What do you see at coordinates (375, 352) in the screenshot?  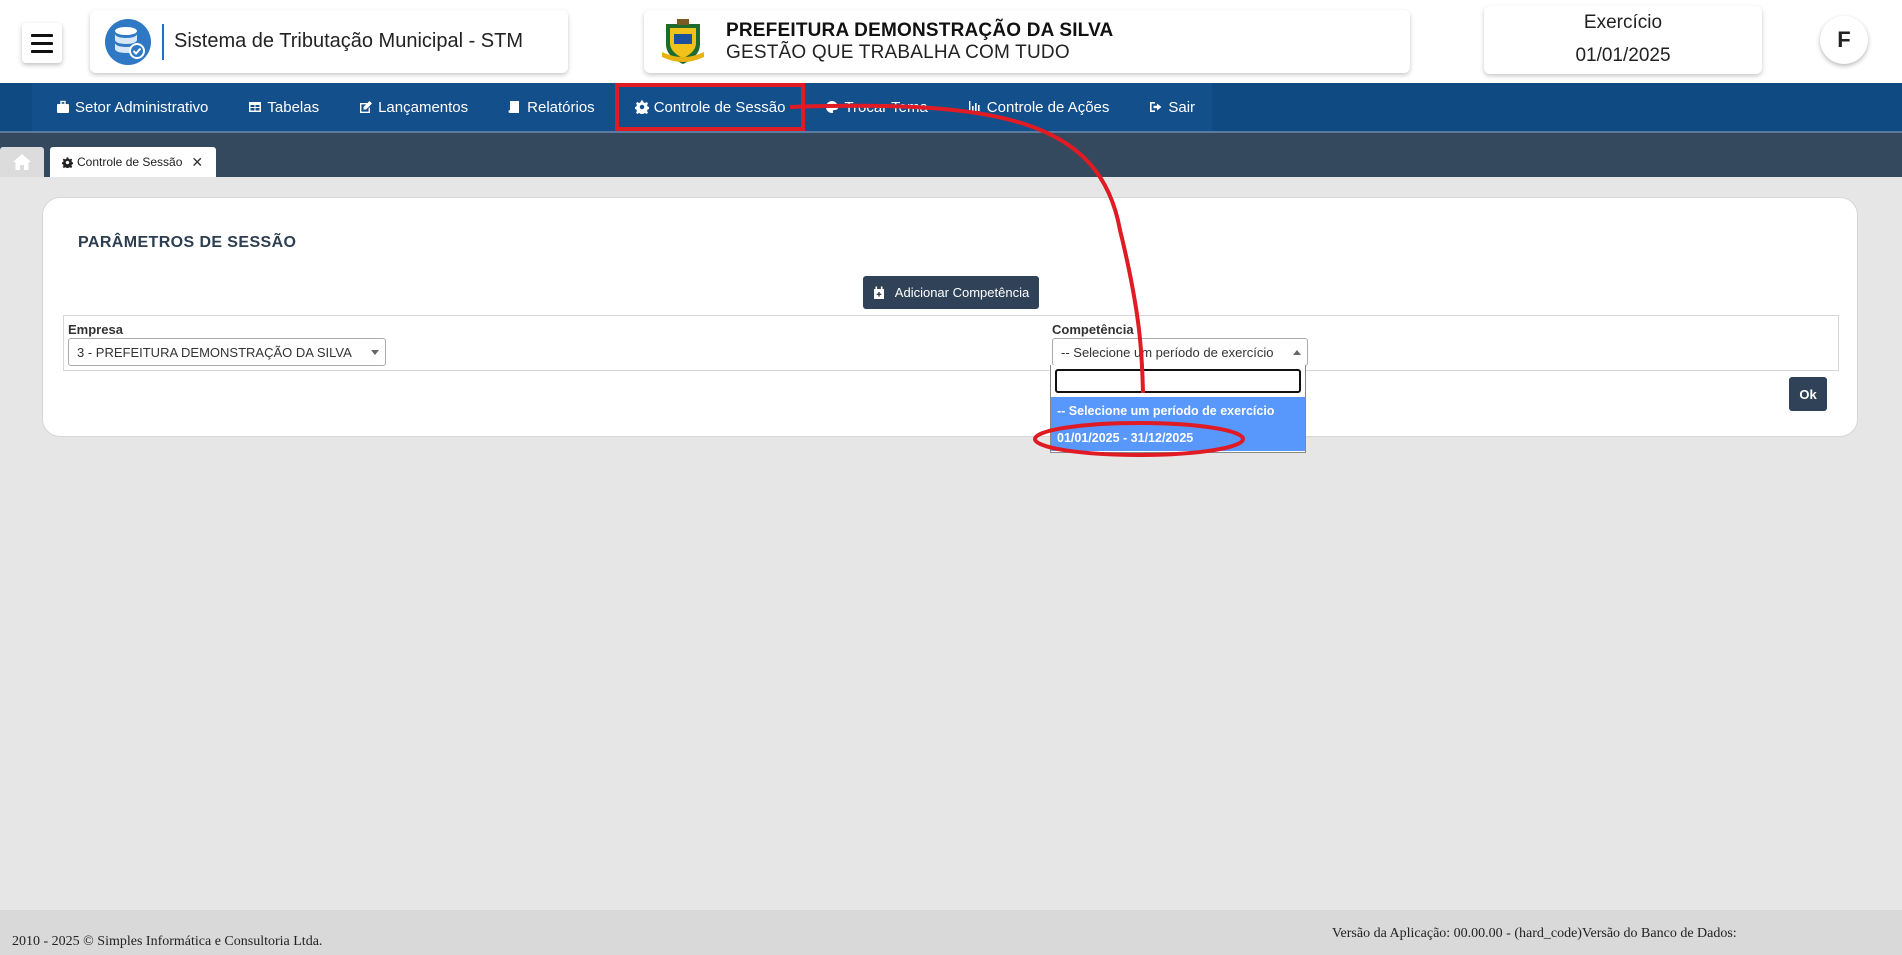 I see `chevron-down-icon` at bounding box center [375, 352].